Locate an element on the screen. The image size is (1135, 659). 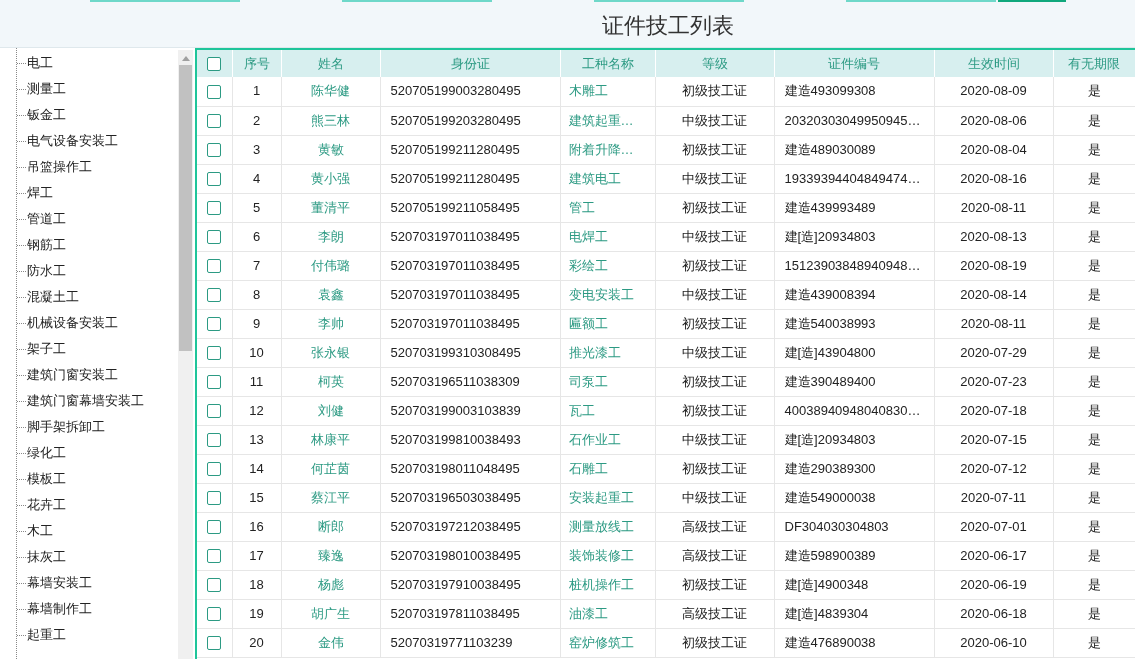
trade-name: 木雕工 is located at coordinates (607, 91).